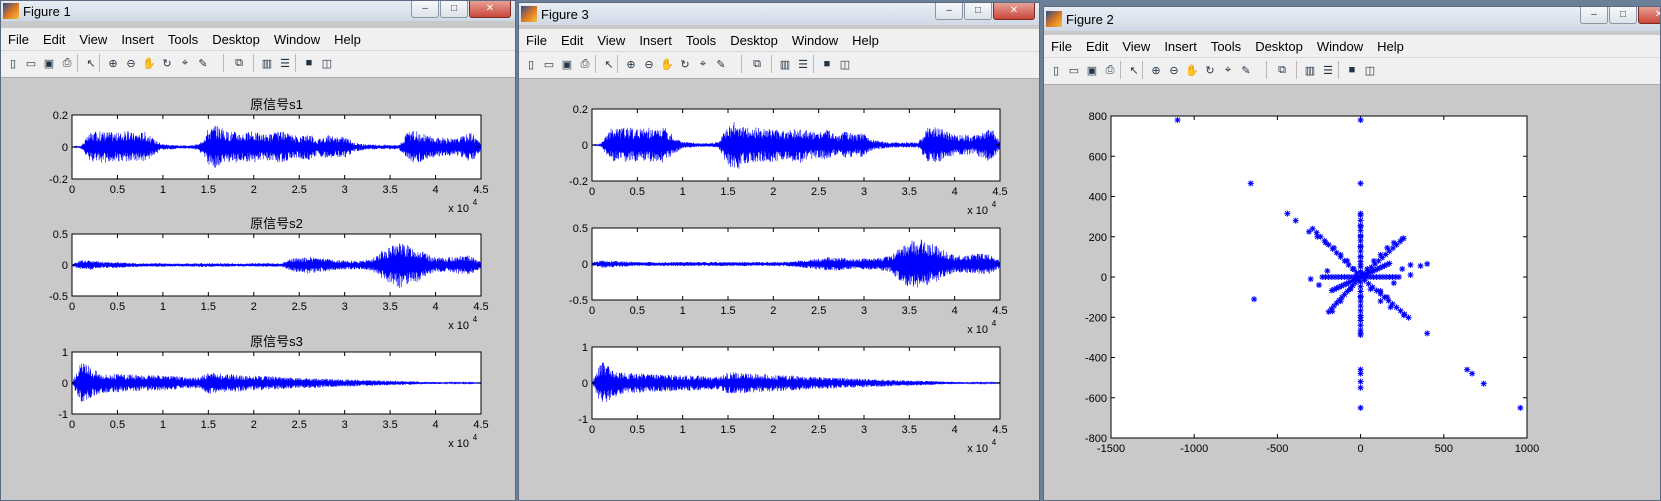 The height and width of the screenshot is (501, 1661). What do you see at coordinates (1098, 198) in the screenshot?
I see `y-tick-label: 400` at bounding box center [1098, 198].